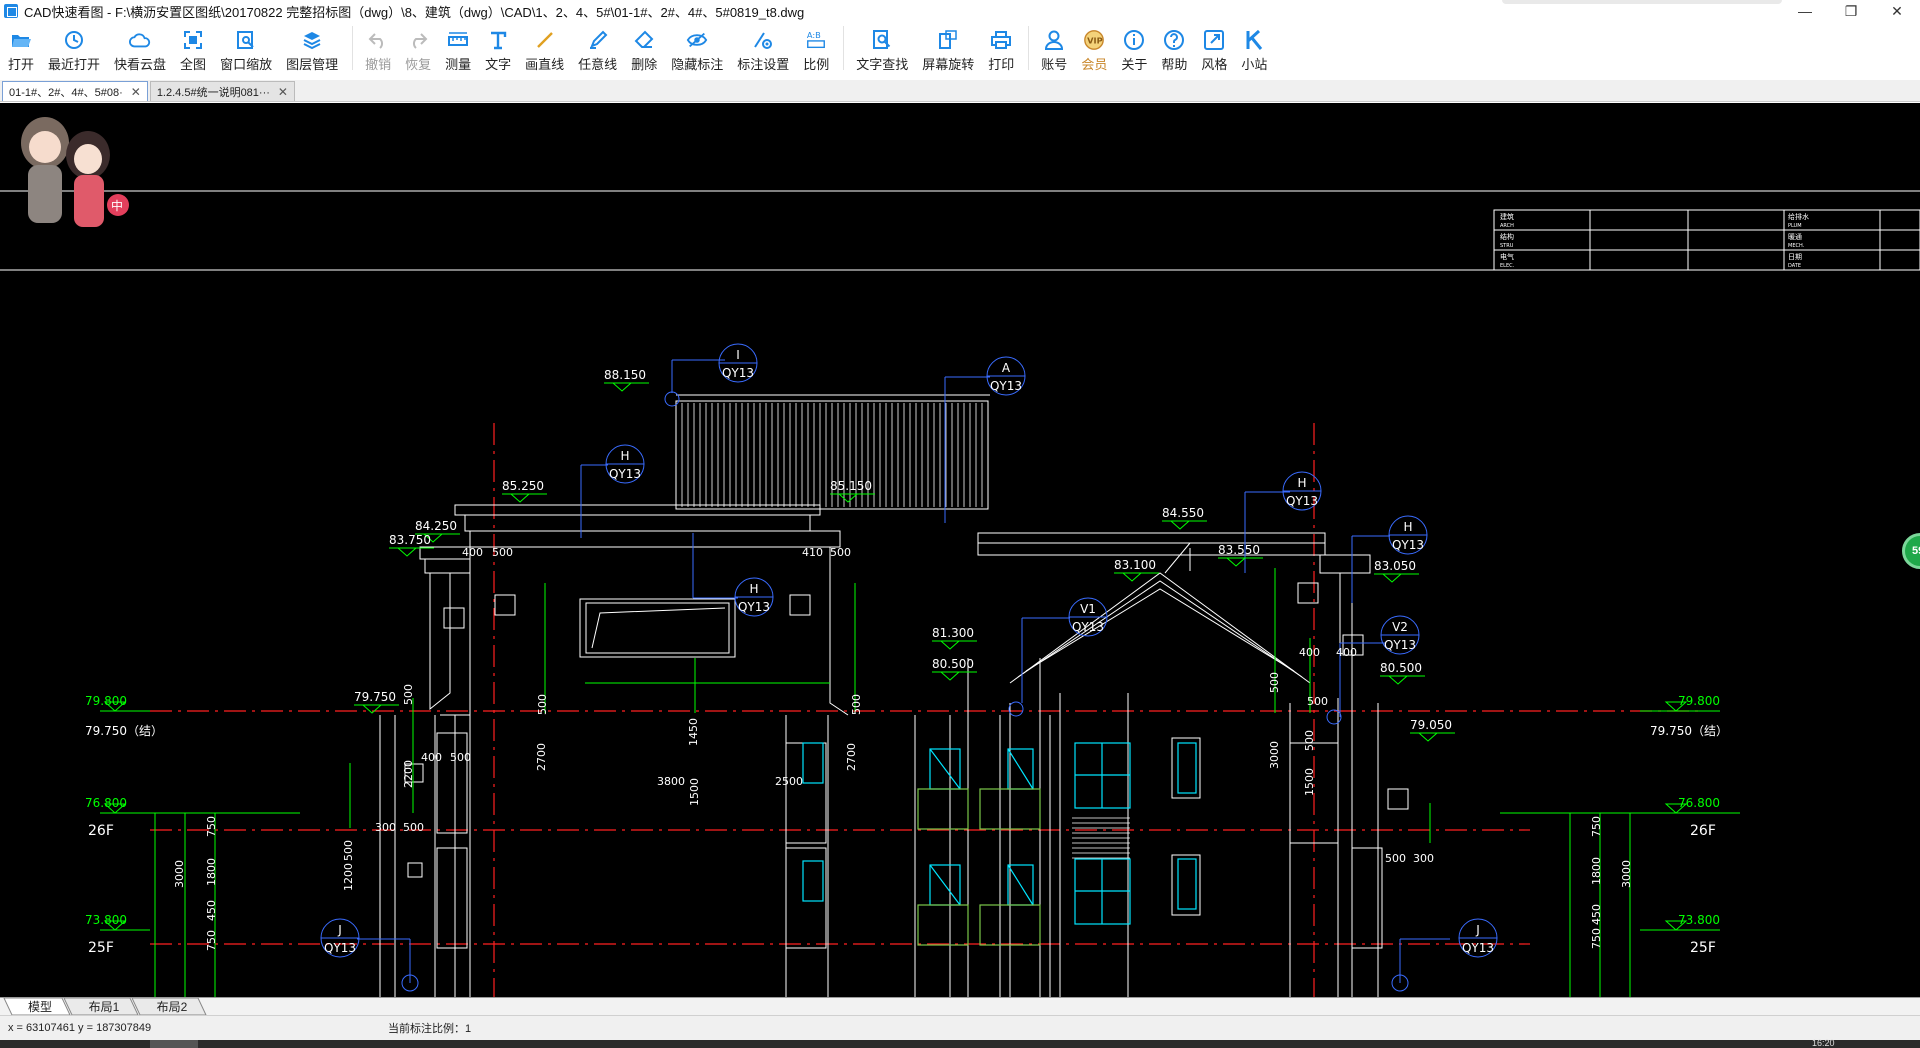 The height and width of the screenshot is (1048, 1920). I want to click on mascot-image: 中, so click(65, 173).